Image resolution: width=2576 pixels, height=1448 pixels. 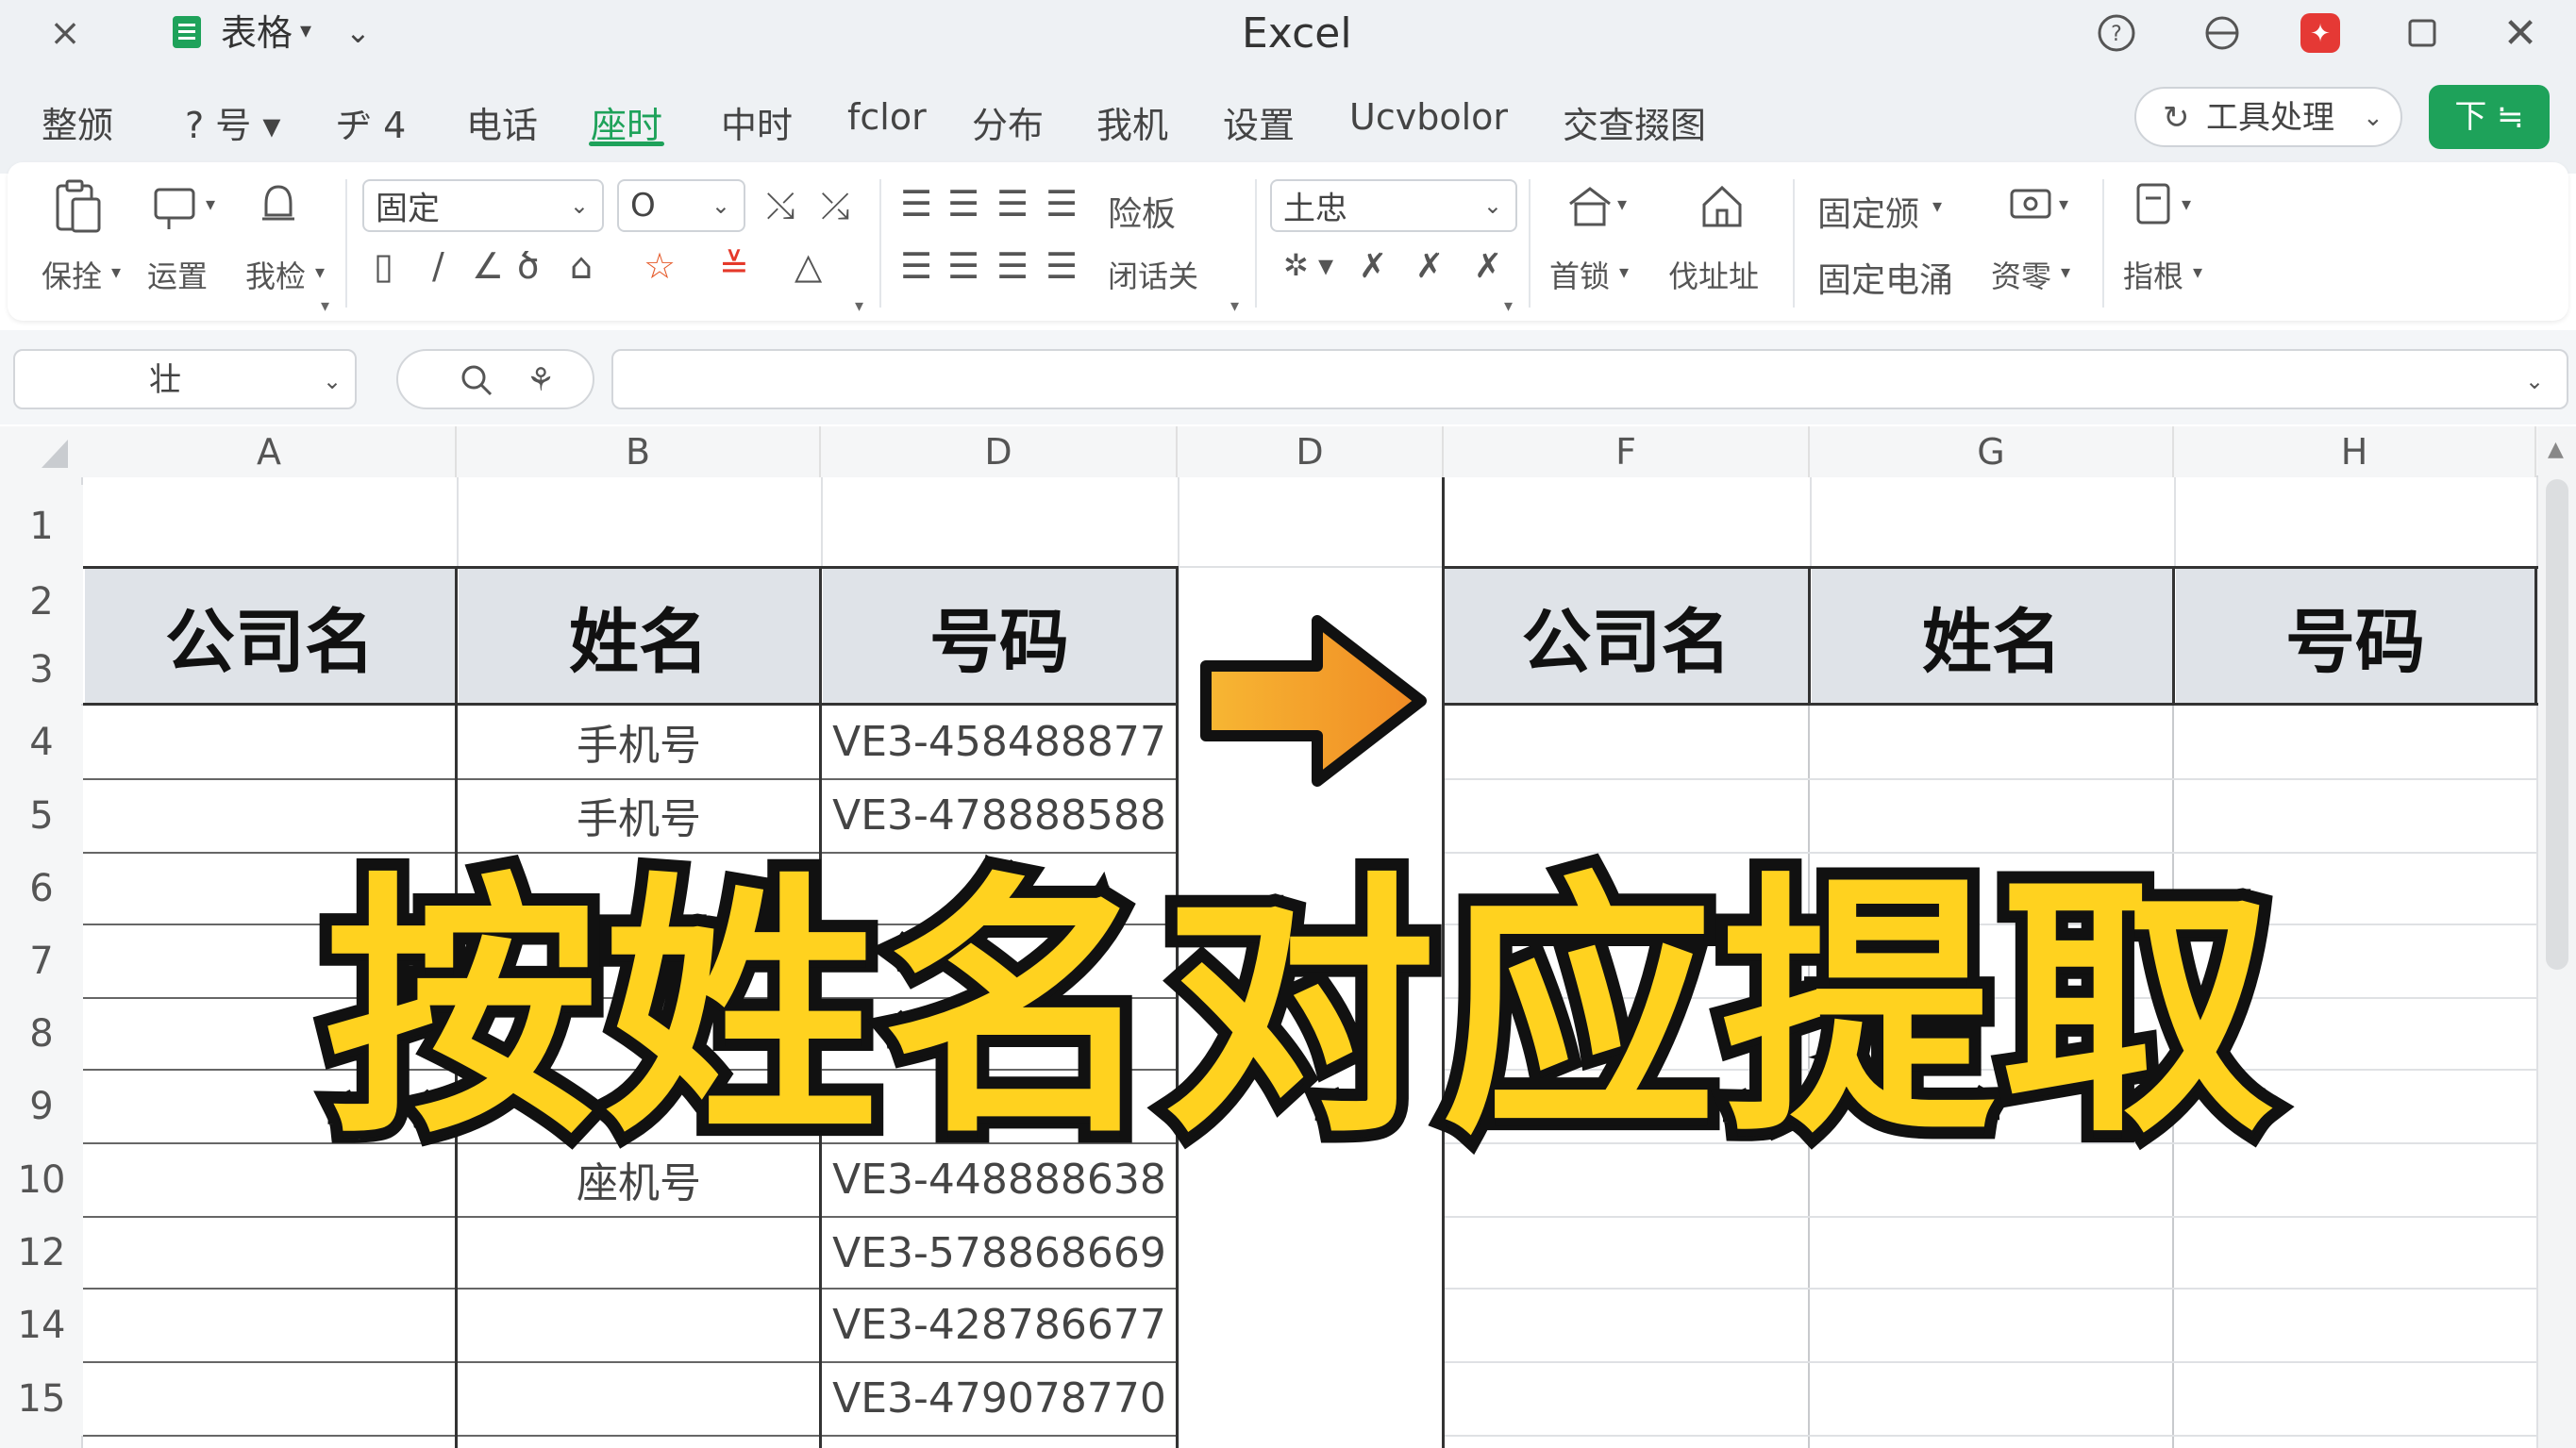 I want to click on strikethrough-icon: ծ, so click(x=528, y=266).